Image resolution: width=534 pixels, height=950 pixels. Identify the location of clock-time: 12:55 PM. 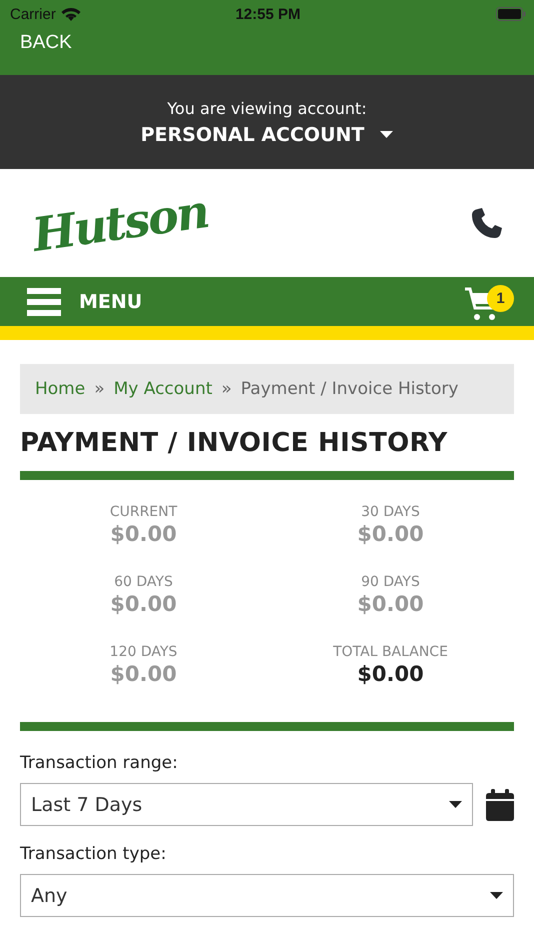
(268, 14).